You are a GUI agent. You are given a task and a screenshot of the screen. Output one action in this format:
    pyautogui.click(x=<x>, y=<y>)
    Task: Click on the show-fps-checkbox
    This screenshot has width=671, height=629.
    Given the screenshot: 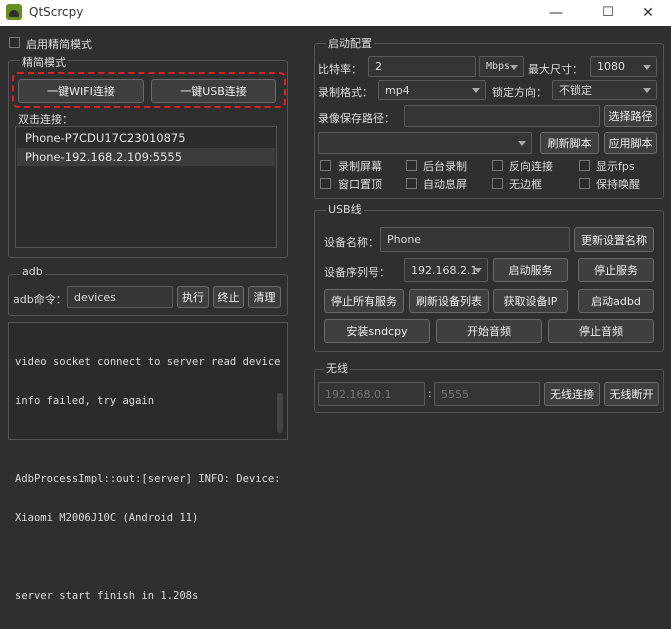 What is the action you would take?
    pyautogui.click(x=584, y=165)
    